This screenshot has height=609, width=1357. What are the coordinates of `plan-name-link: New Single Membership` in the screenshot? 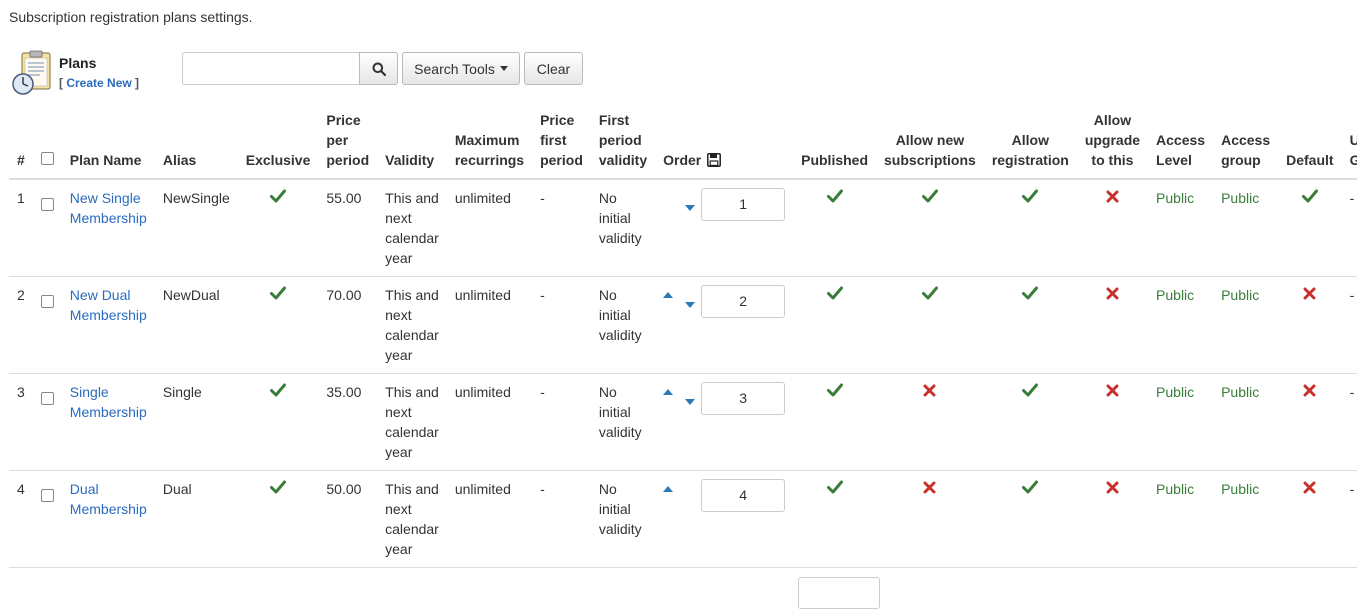 It's located at (108, 208).